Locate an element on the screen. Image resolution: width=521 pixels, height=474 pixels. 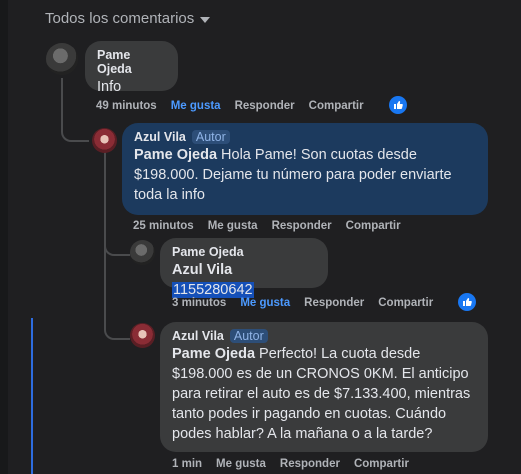
comment-text-line: toda la info is located at coordinates (169, 195).